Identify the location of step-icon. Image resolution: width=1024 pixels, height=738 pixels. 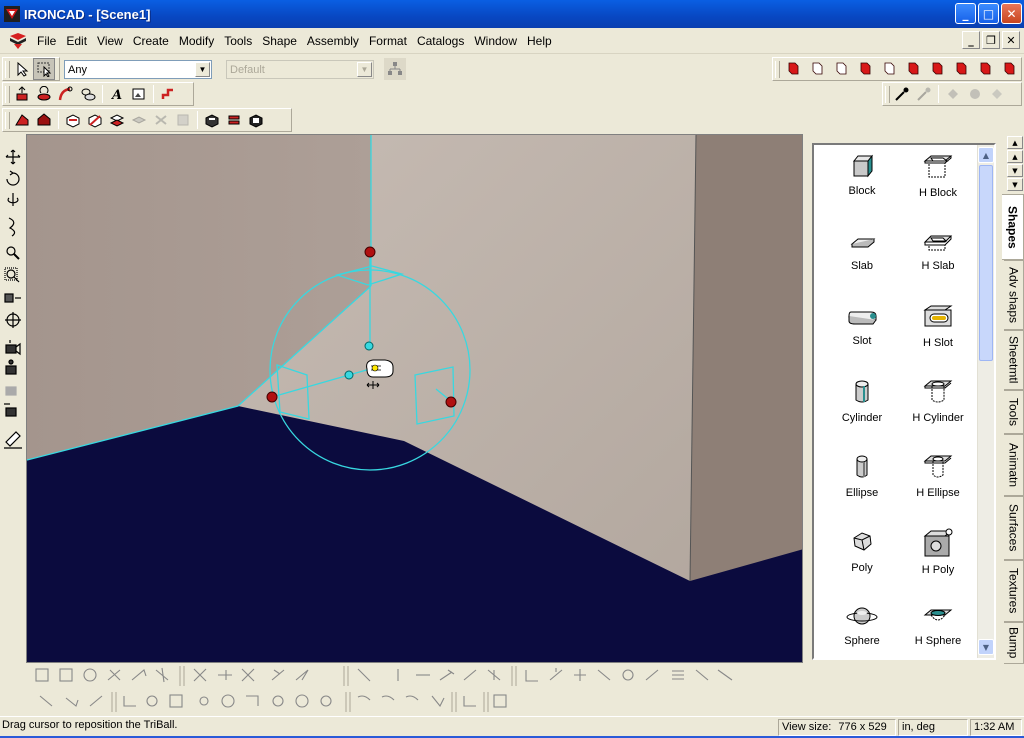
(168, 94).